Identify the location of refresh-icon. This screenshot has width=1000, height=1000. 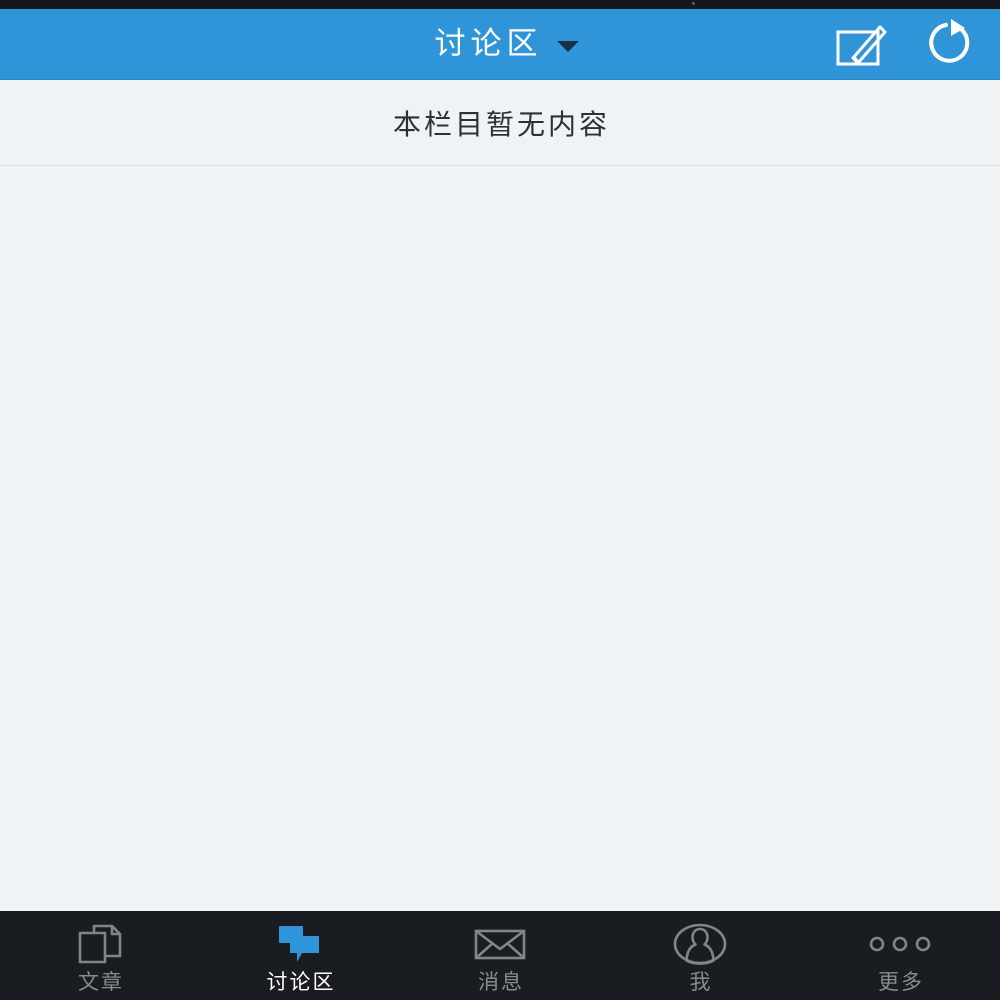
(949, 41).